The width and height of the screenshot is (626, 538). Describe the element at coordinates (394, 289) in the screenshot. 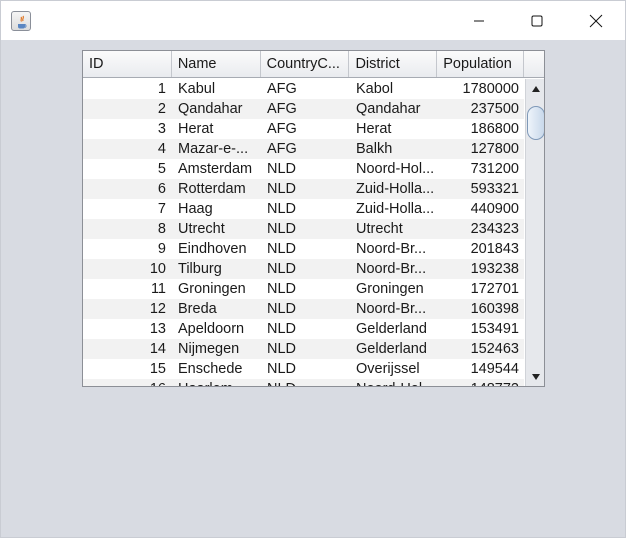

I see `cell-district: Groningen` at that location.